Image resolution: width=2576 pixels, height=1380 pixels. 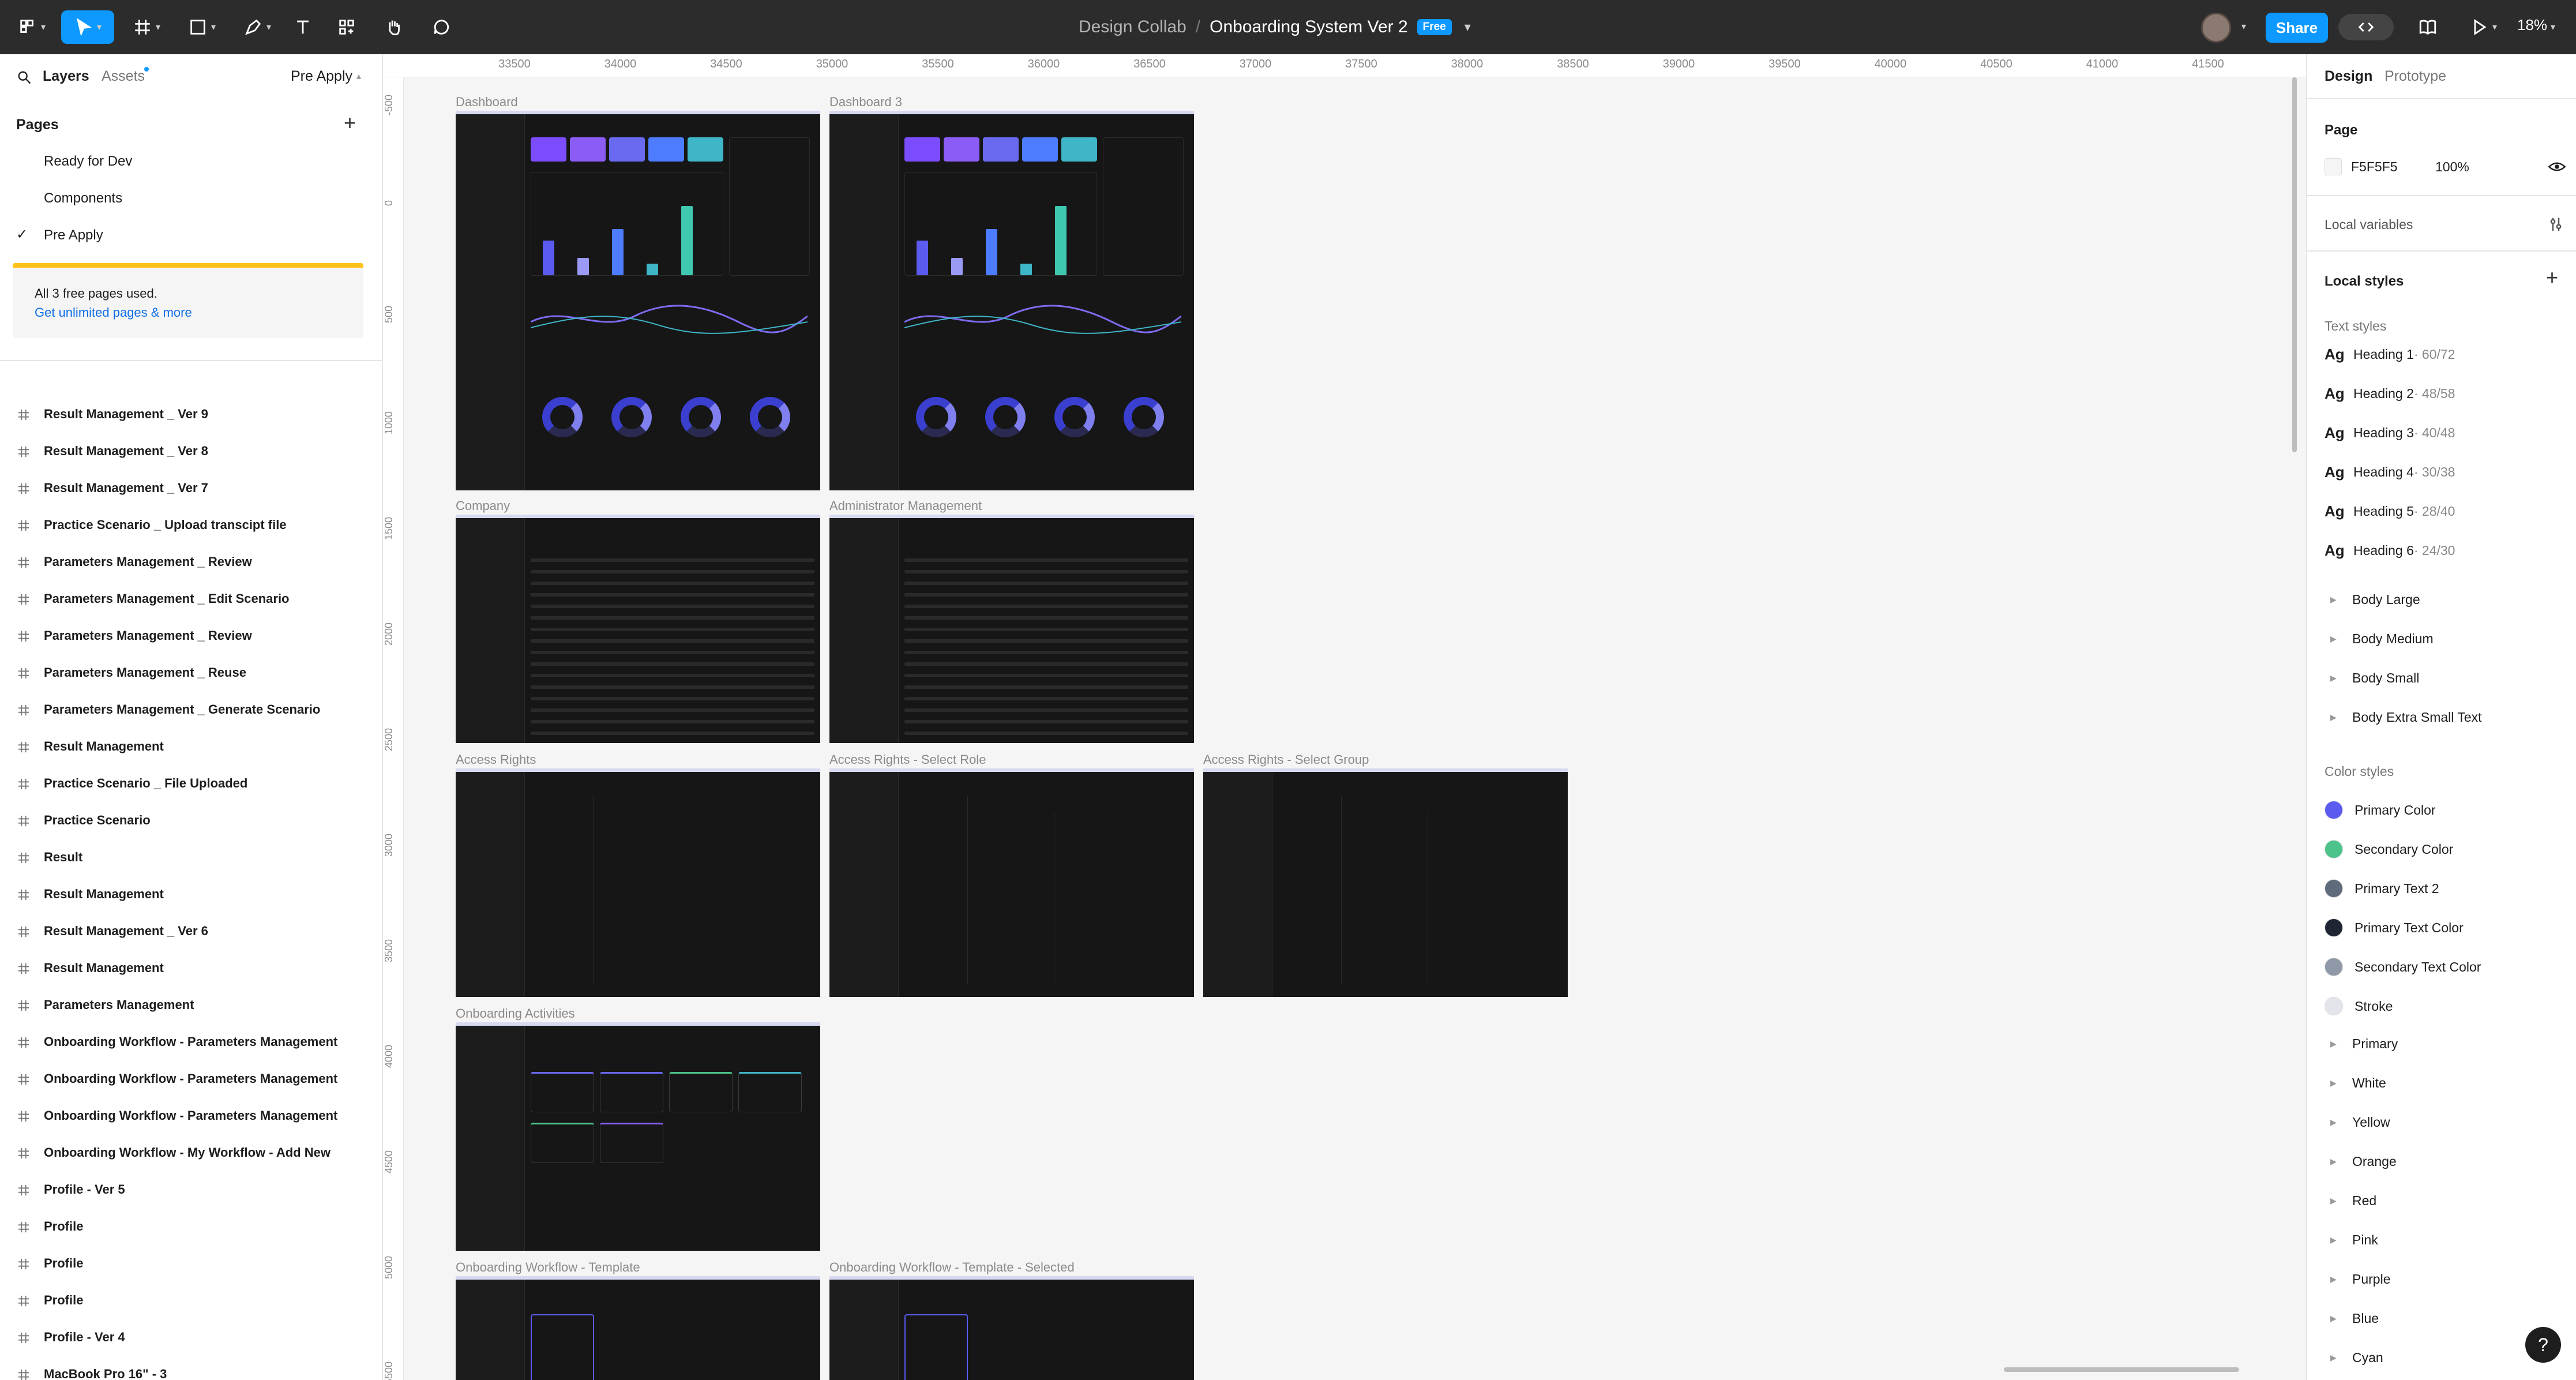 What do you see at coordinates (441, 27) in the screenshot?
I see `comment-tool-button` at bounding box center [441, 27].